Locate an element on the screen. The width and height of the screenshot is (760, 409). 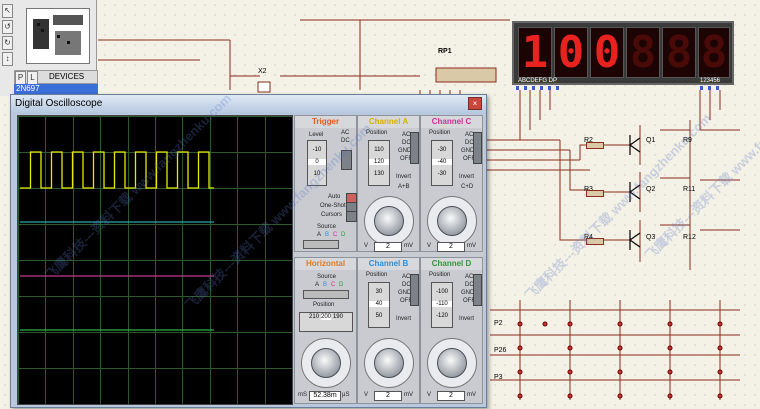
channel-c-volt-div: 2 is located at coordinates (451, 247).